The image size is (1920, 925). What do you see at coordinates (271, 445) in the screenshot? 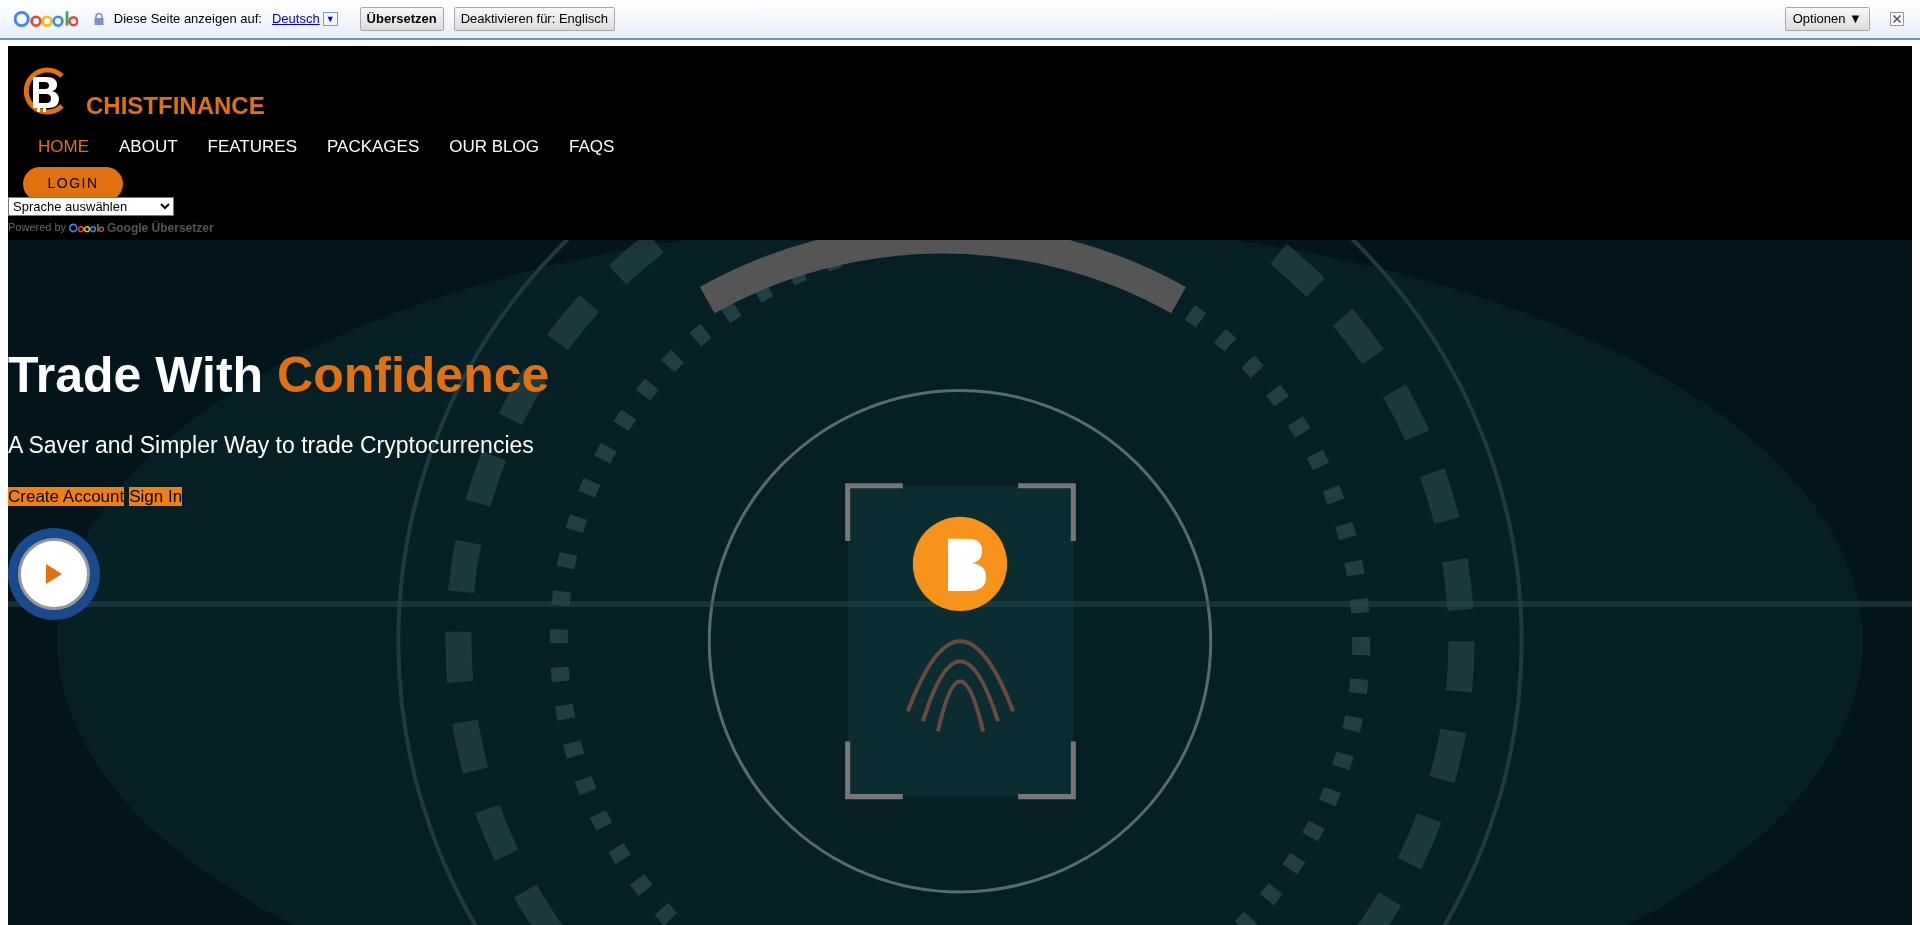
I see `hero-subtitle: A Saver and Simpler Way to trade Cryptocurrencies` at bounding box center [271, 445].